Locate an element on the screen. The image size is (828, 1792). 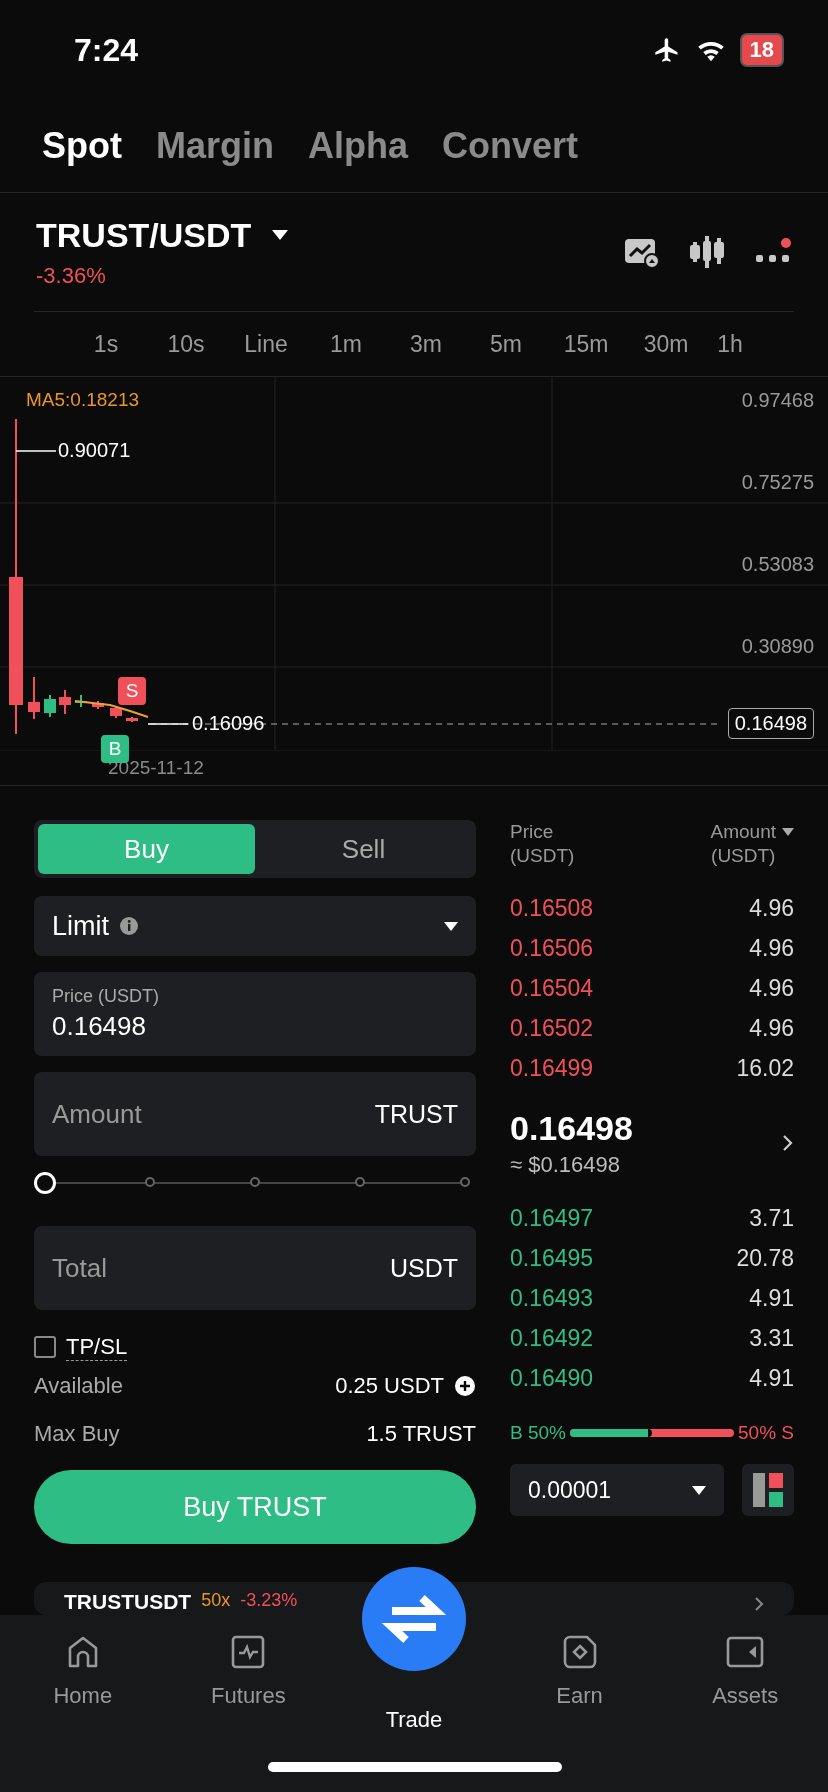
interval-tab: 5m is located at coordinates (506, 344).